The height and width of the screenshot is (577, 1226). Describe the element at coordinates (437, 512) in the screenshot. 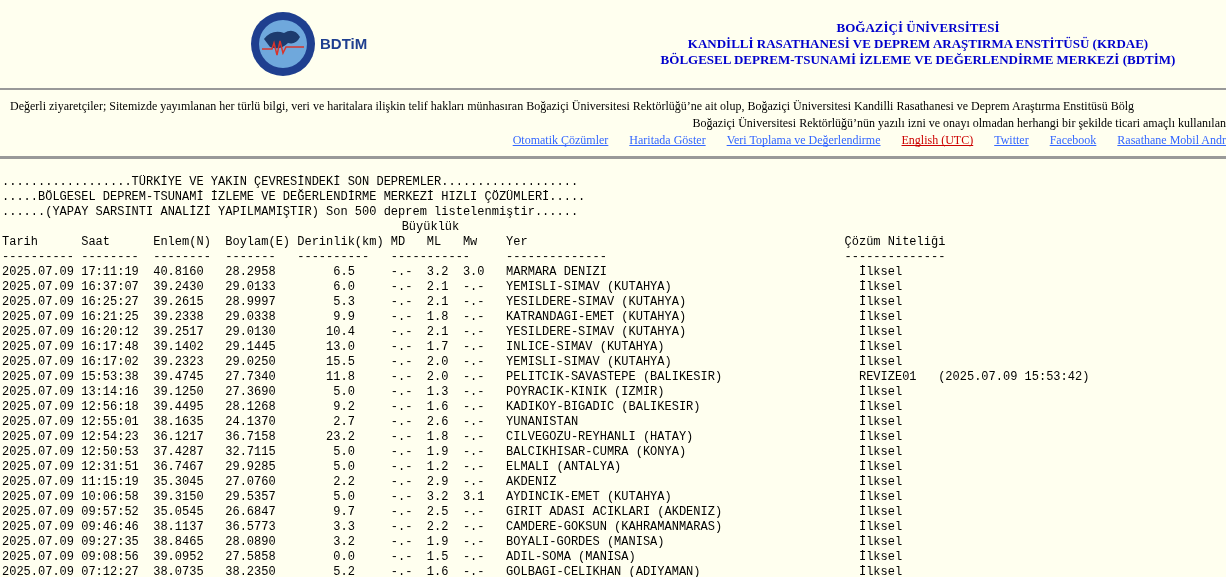

I see `table-cell: 2.5` at that location.